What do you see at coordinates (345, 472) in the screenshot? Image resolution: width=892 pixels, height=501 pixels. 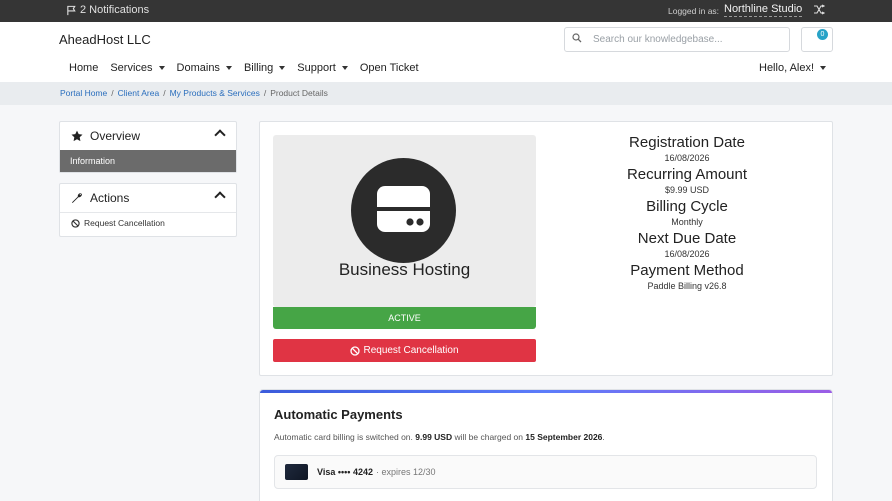 I see `card-label: Visa •••• 4242` at bounding box center [345, 472].